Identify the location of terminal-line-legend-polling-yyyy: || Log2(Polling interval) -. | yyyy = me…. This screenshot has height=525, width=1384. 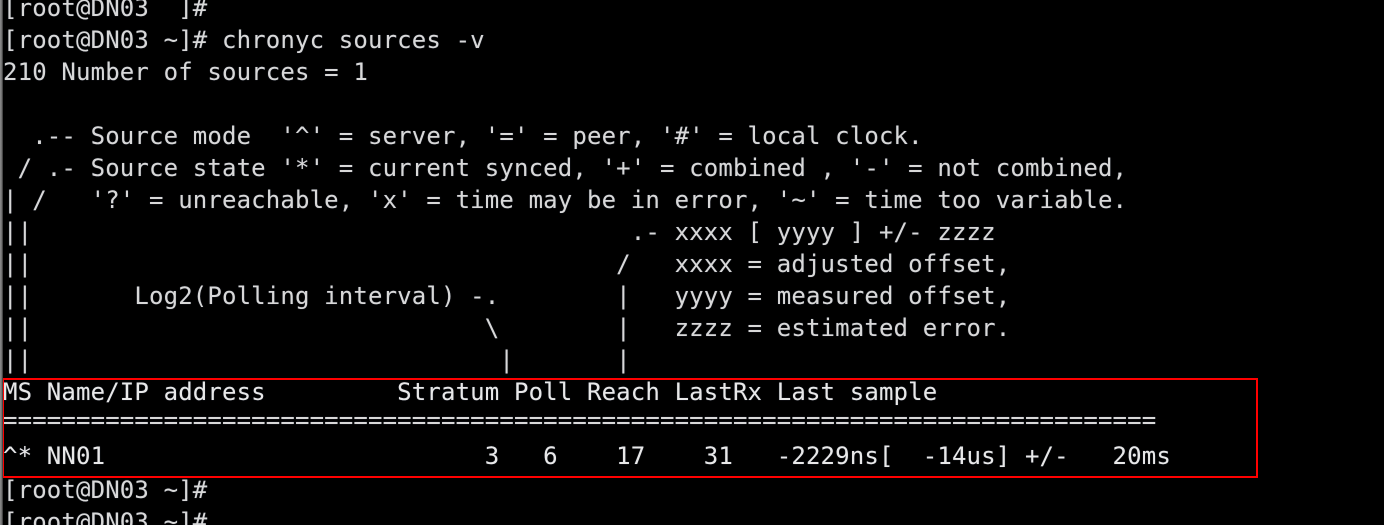
(507, 296).